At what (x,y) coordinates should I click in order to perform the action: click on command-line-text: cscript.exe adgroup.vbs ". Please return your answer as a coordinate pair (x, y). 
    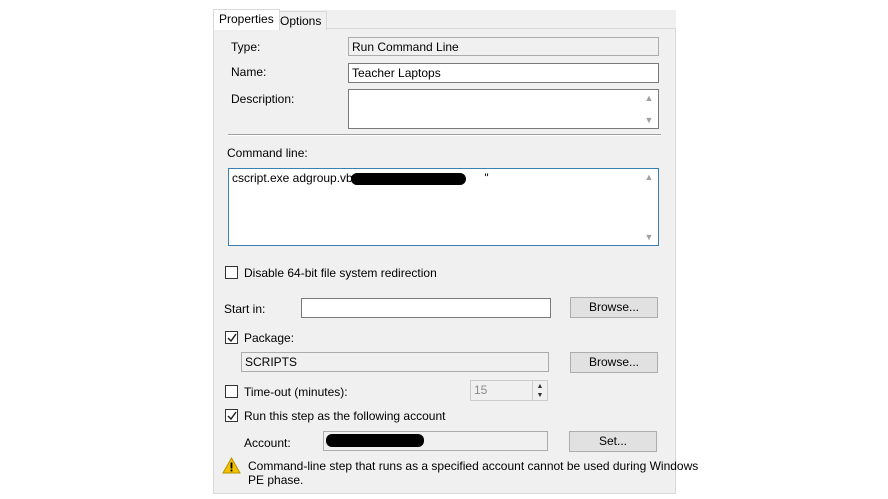
    Looking at the image, I should click on (299, 178).